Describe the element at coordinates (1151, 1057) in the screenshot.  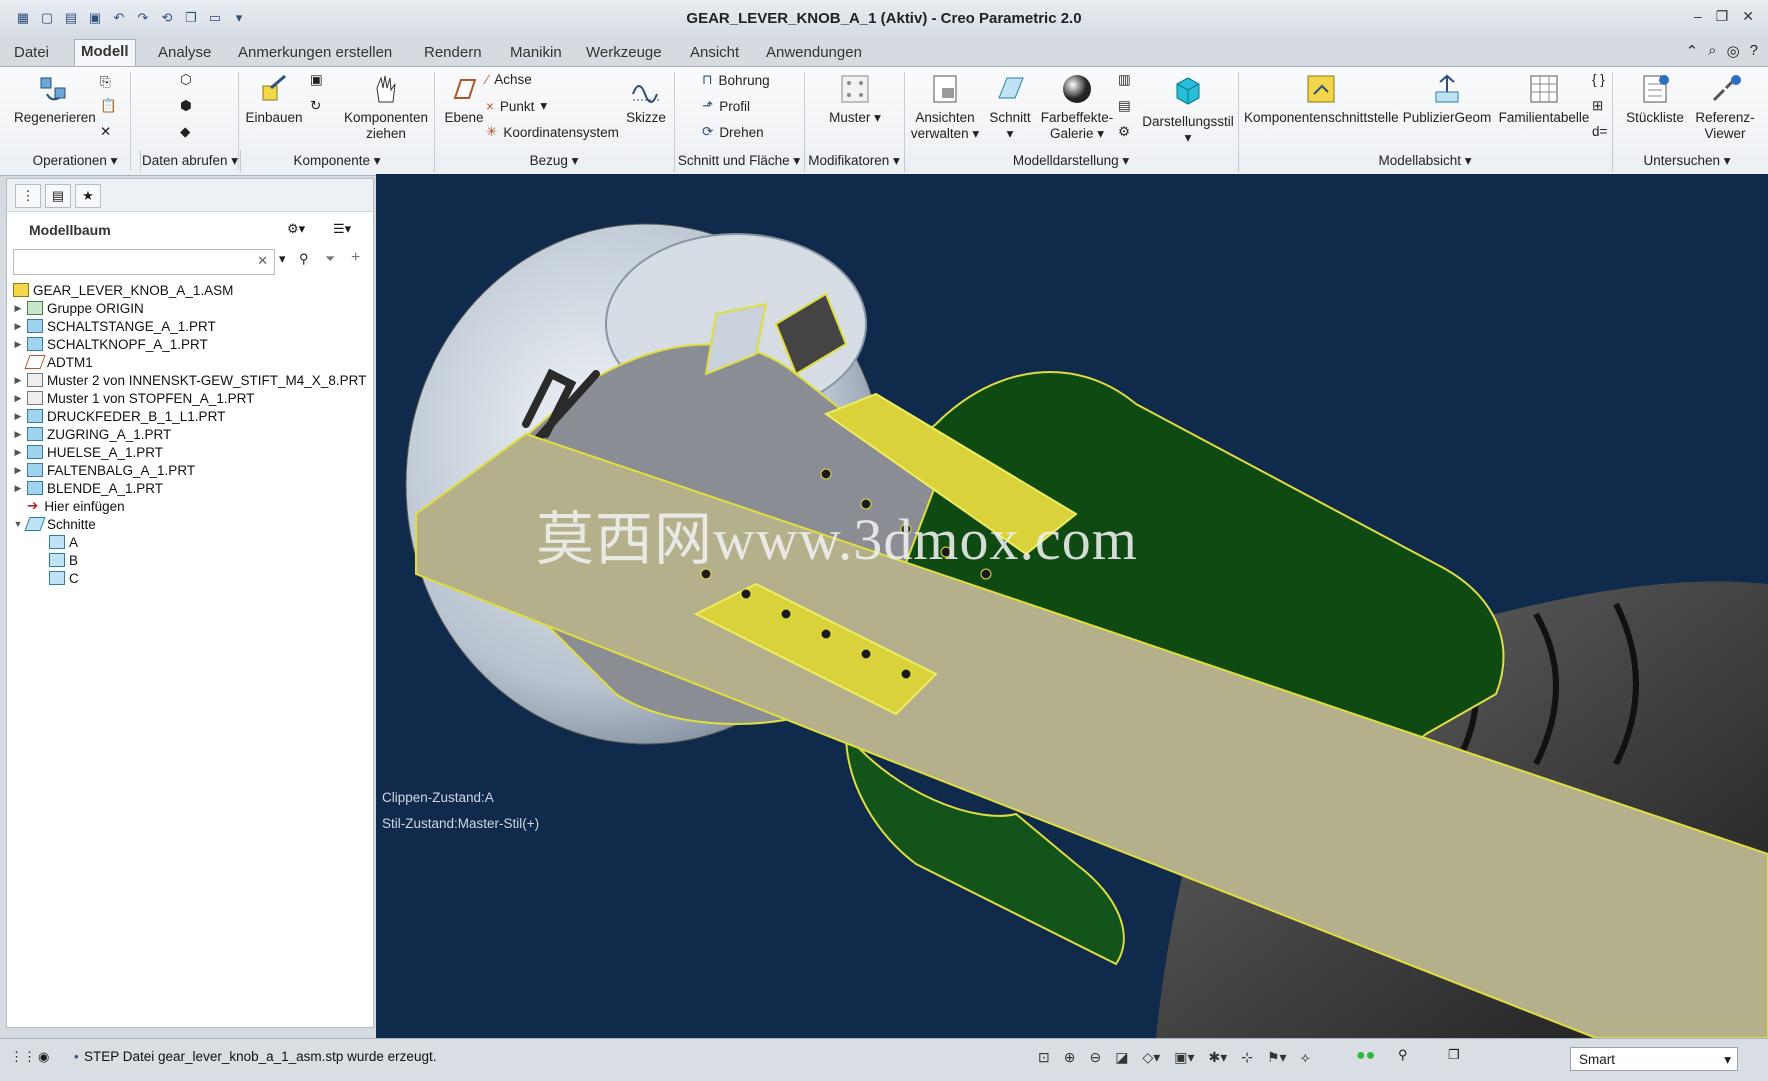
I see `view-orient-icon: ◇▾` at that location.